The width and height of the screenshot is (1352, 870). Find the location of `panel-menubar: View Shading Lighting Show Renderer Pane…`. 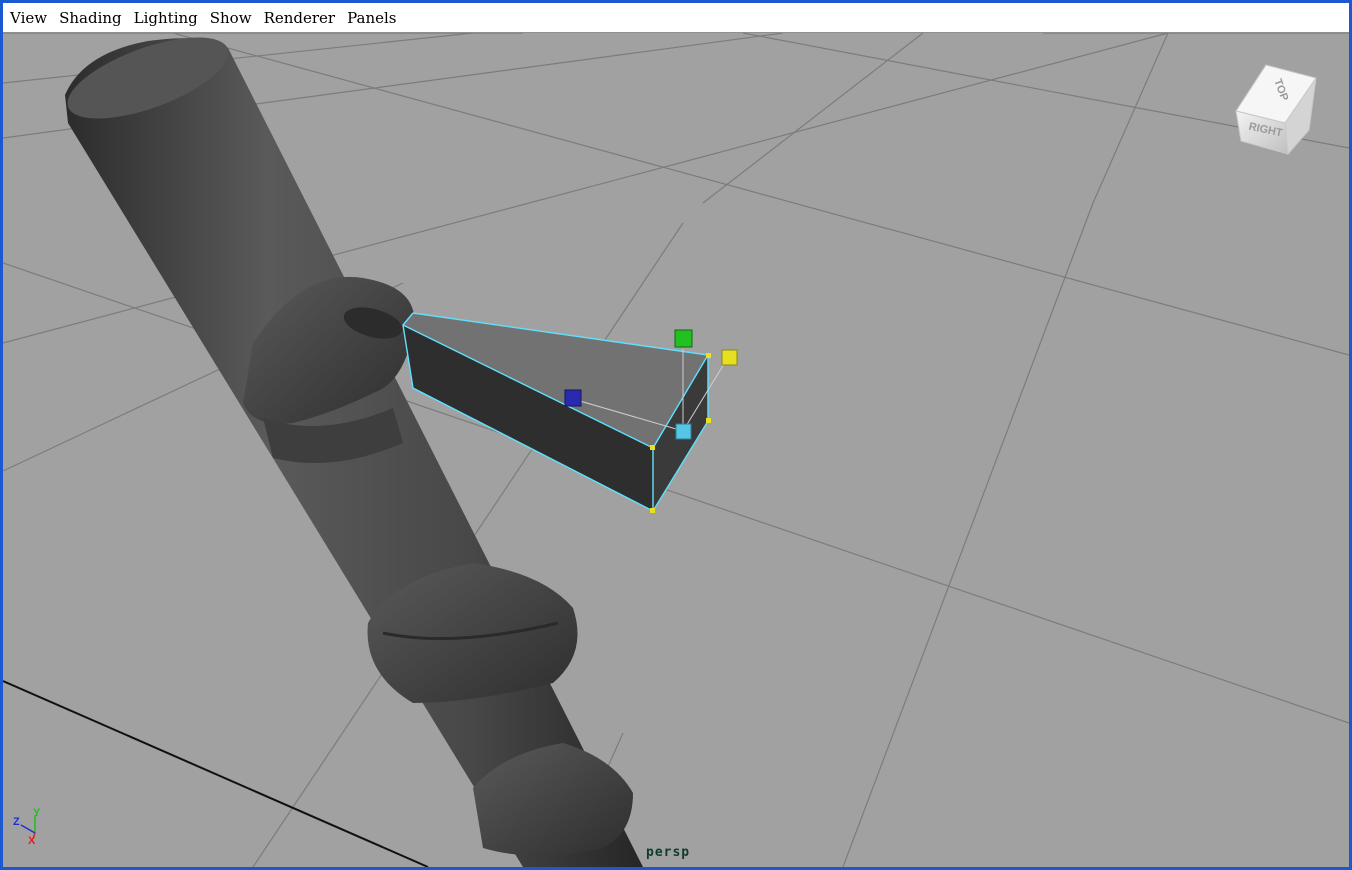

panel-menubar: View Shading Lighting Show Renderer Pane… is located at coordinates (676, 18).